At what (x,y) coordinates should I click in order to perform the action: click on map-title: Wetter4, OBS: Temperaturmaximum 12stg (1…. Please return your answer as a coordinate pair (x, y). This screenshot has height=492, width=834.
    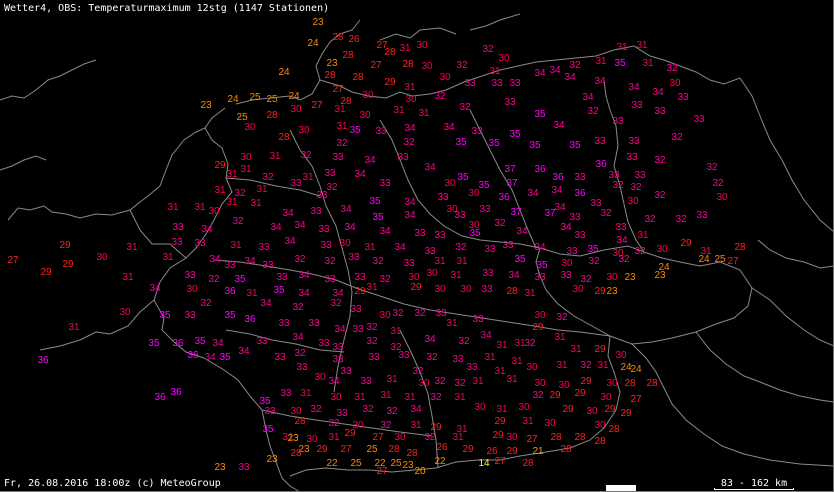
    Looking at the image, I should click on (167, 8).